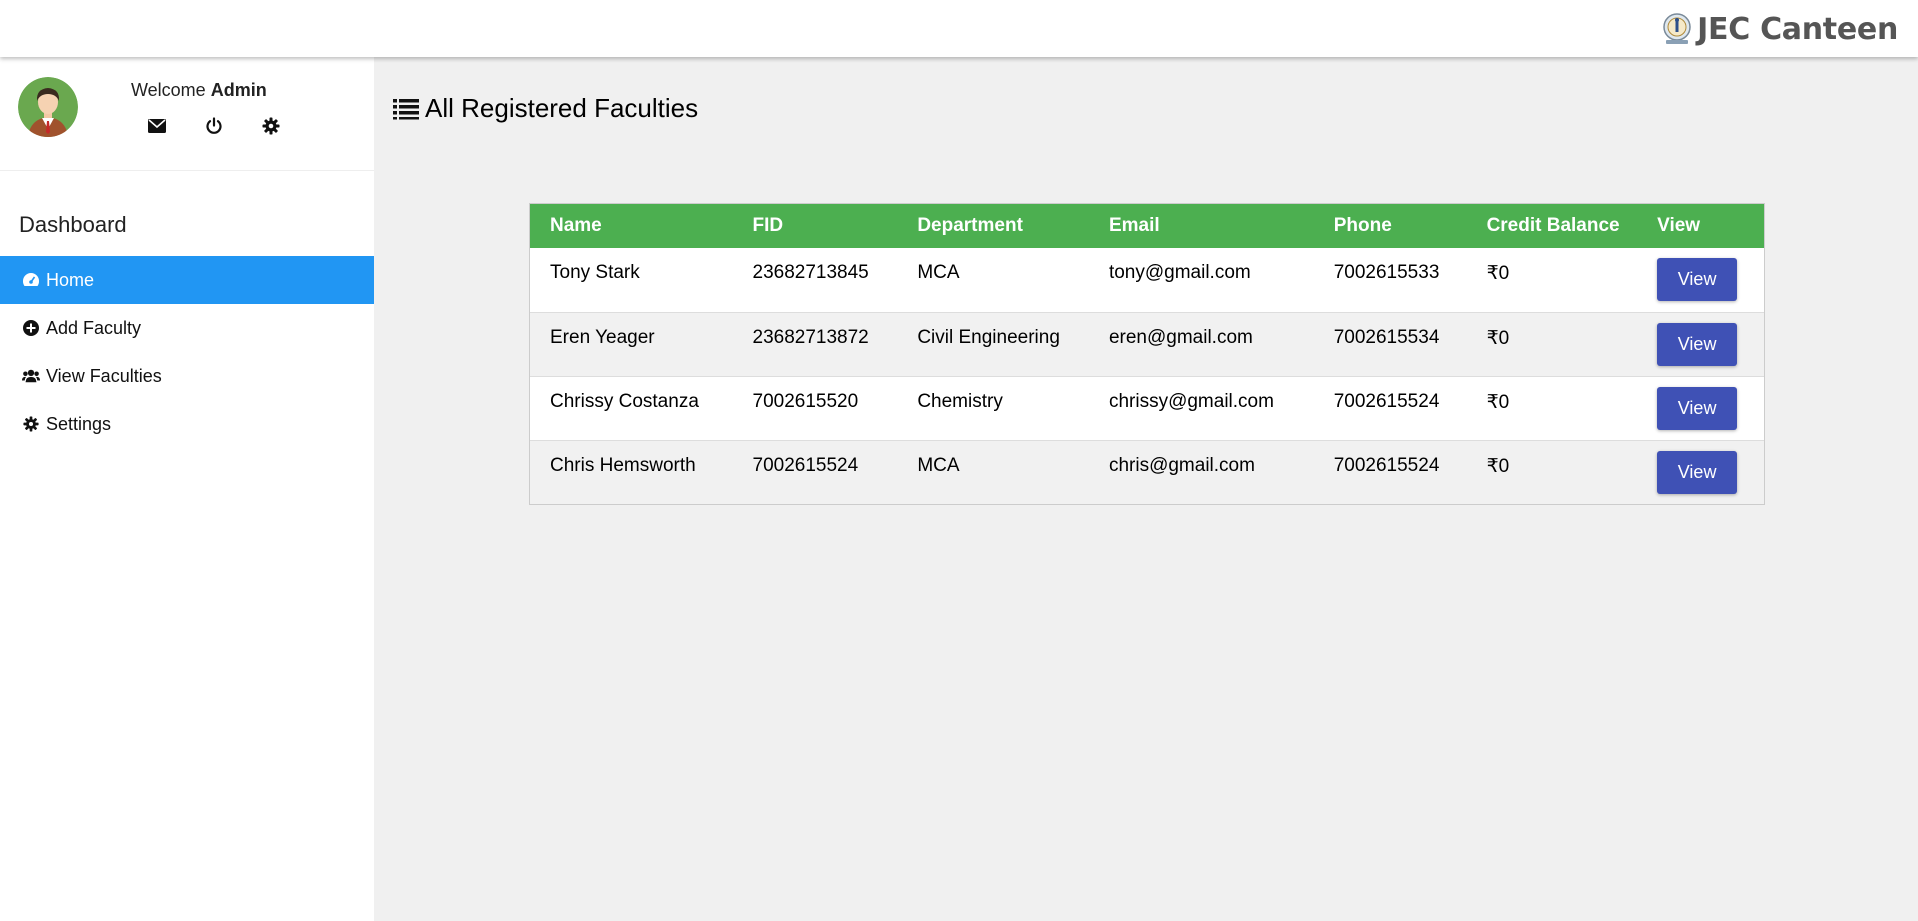  Describe the element at coordinates (1677, 28) in the screenshot. I see `emblem-logo-icon` at that location.